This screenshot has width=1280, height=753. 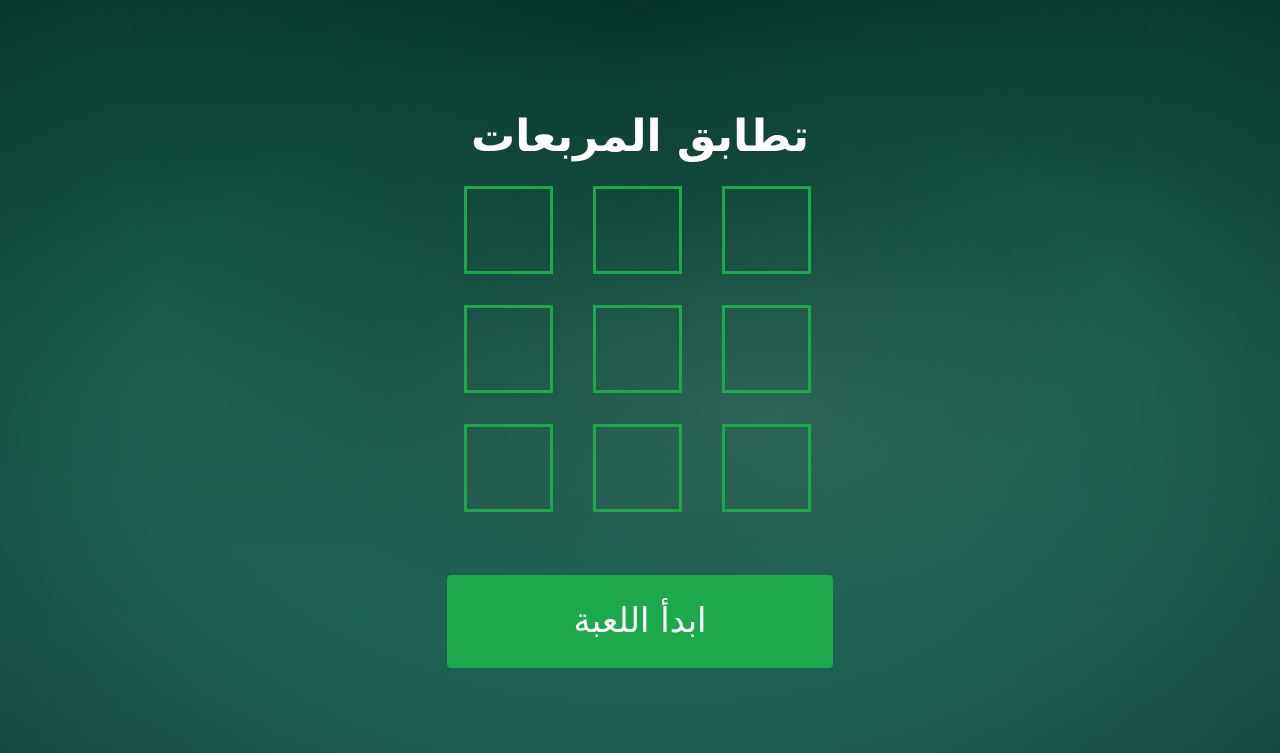 What do you see at coordinates (640, 137) in the screenshot?
I see `game-title: تطابق المربعات` at bounding box center [640, 137].